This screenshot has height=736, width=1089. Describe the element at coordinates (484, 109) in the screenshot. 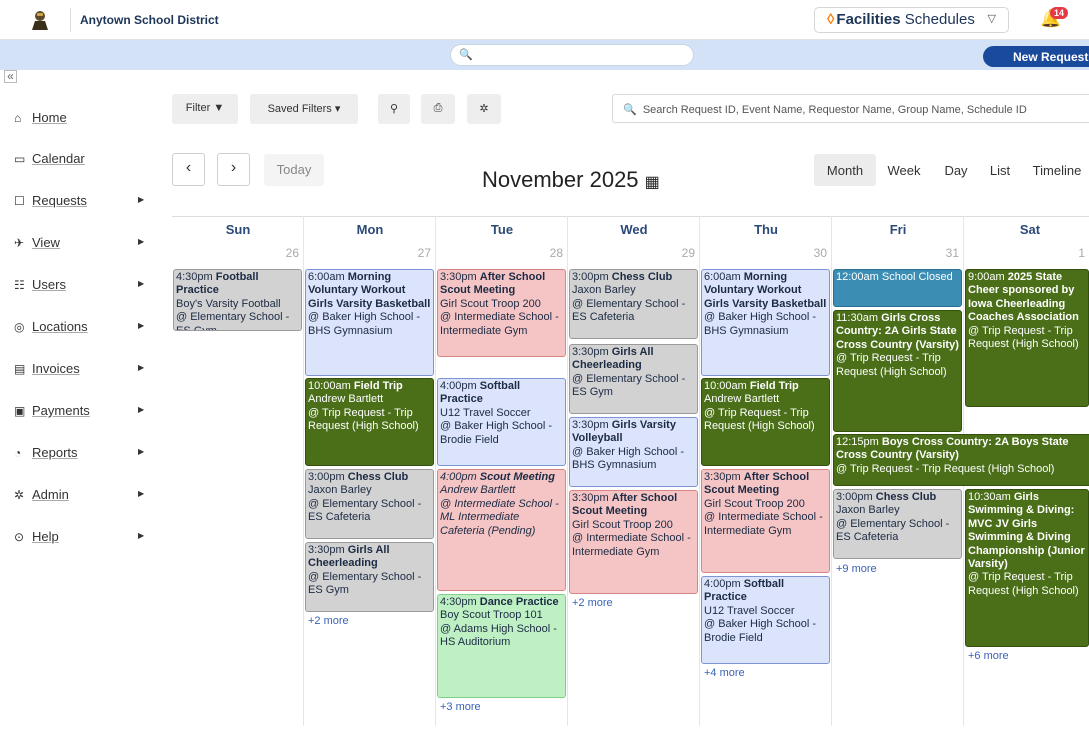

I see `settings-button: ✲` at that location.